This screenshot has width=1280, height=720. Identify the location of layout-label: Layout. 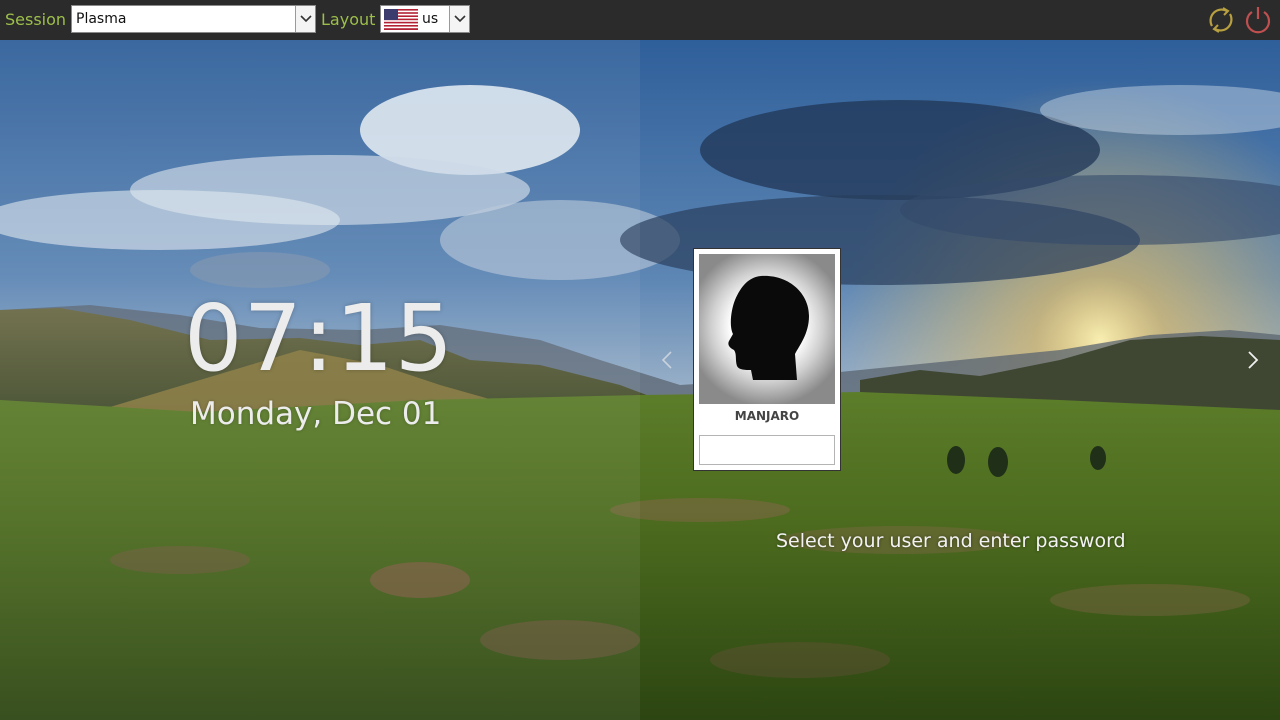
(348, 19).